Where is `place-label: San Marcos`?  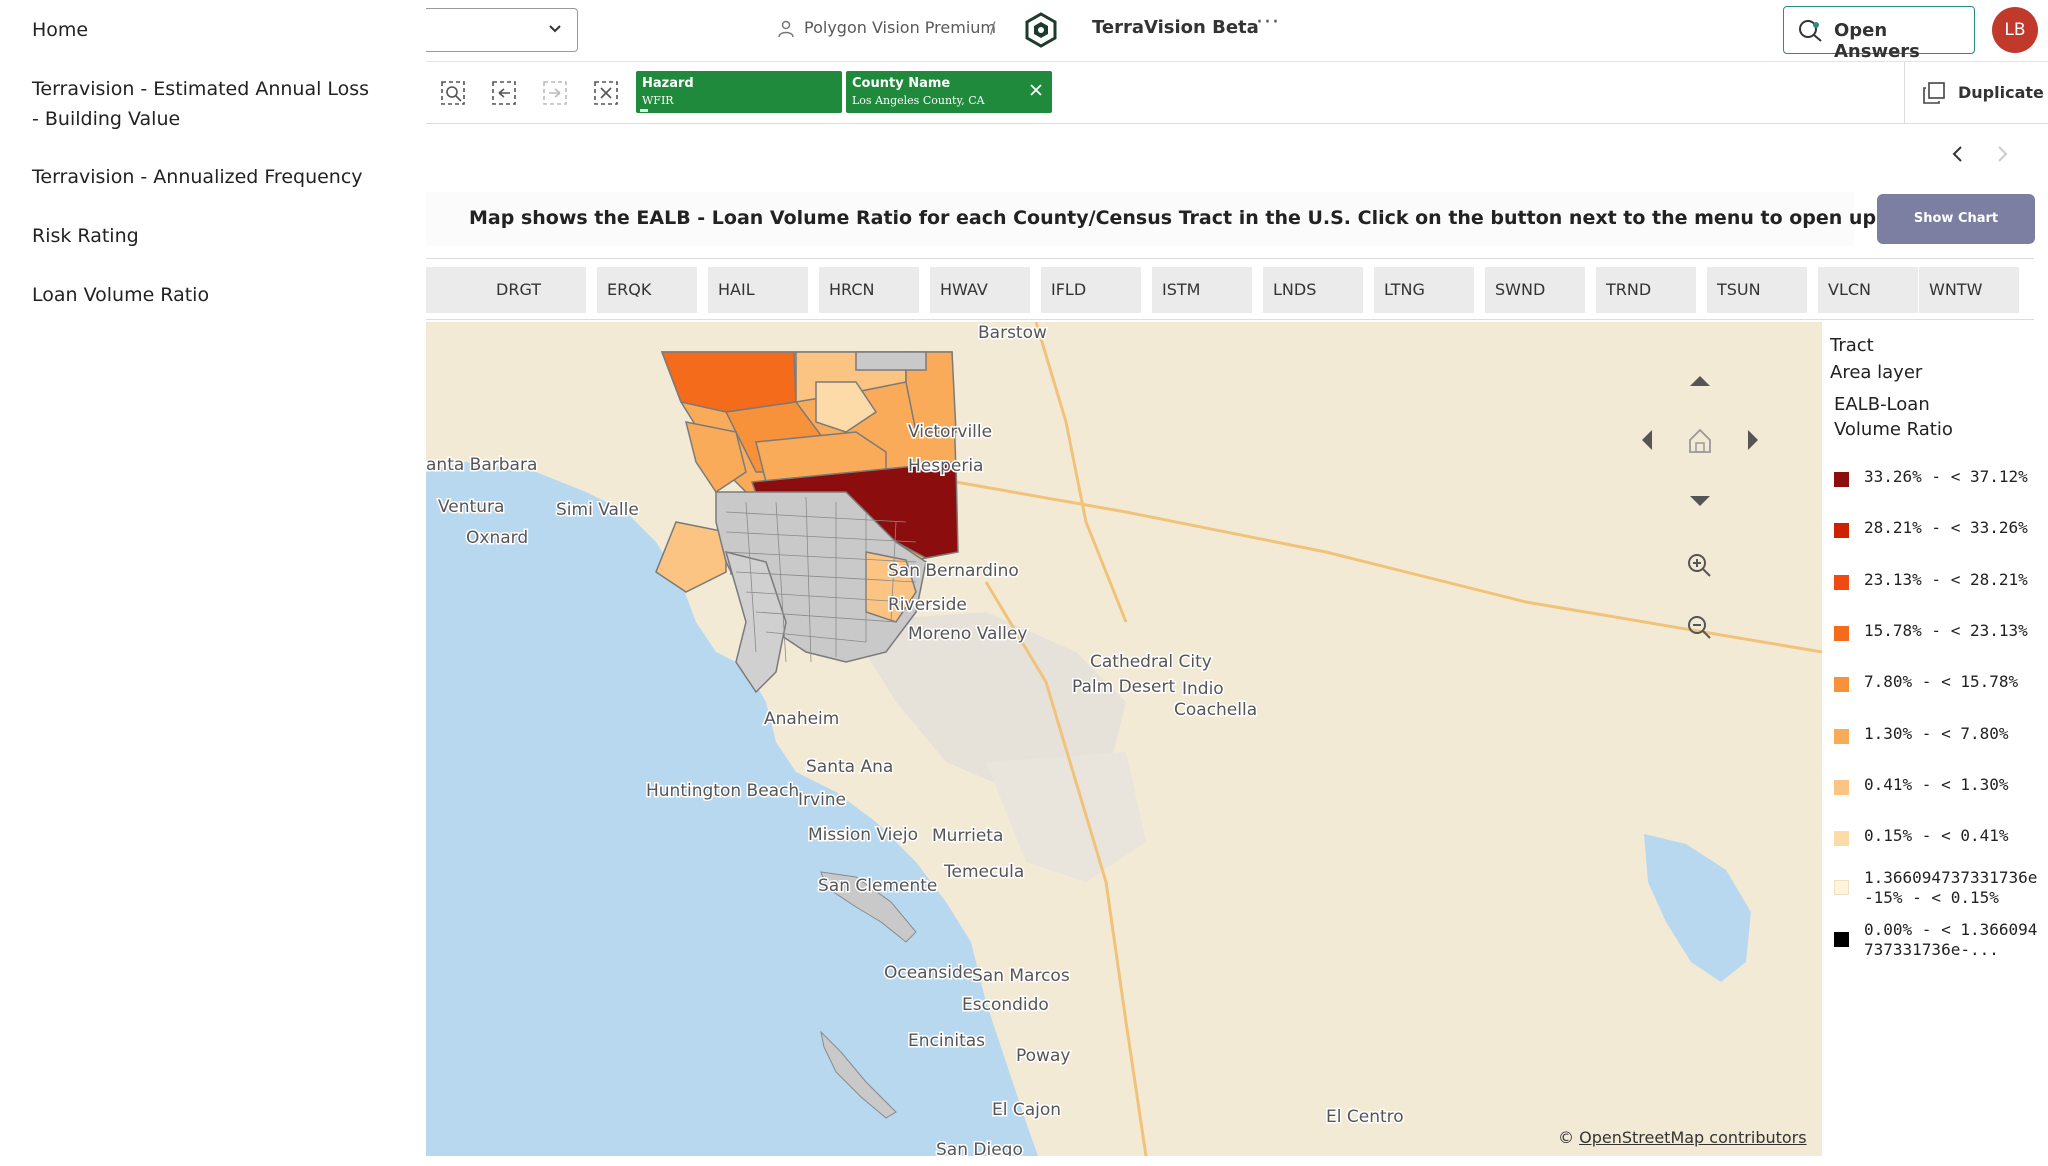 place-label: San Marcos is located at coordinates (1021, 976).